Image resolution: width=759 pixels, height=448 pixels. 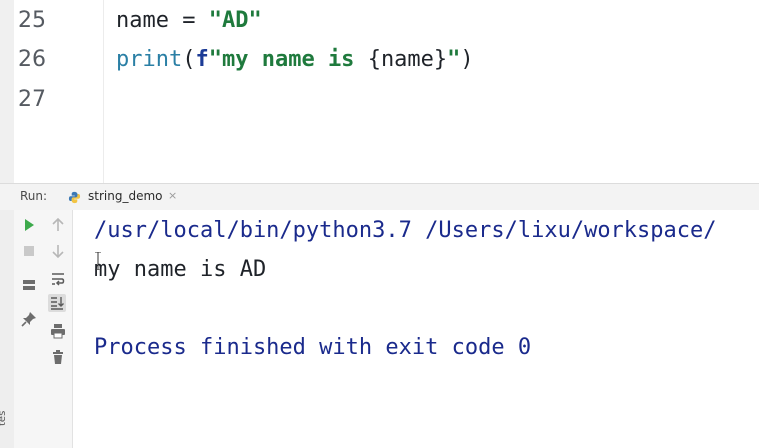 I want to click on console-exit-message: Process finished with exit code 0, so click(x=313, y=347).